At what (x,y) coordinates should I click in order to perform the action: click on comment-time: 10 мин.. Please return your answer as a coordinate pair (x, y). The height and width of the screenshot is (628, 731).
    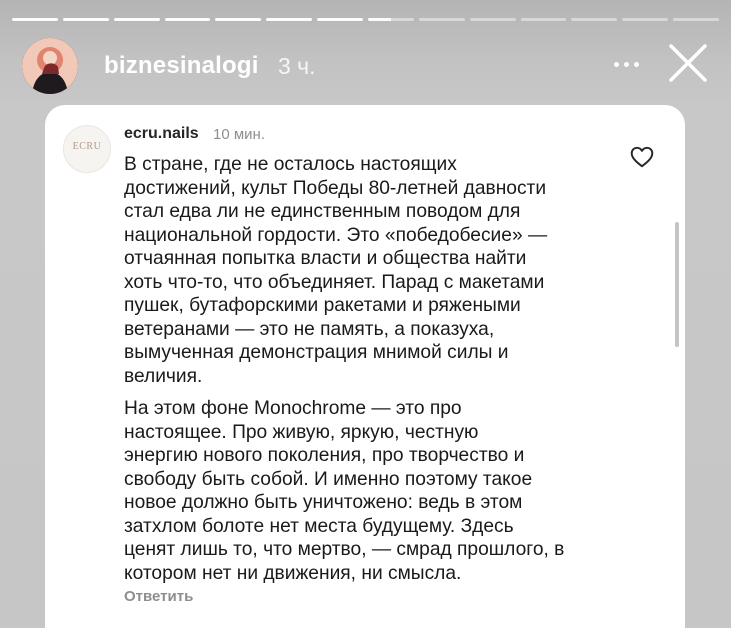
    Looking at the image, I should click on (239, 134).